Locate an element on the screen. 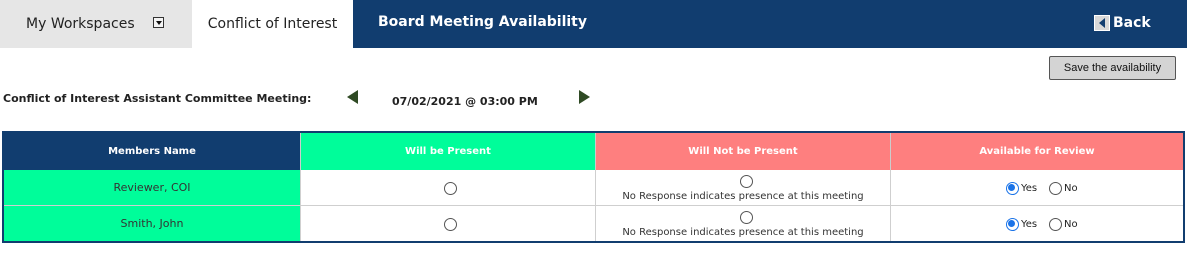  member-name: Reviewer, COI is located at coordinates (152, 188).